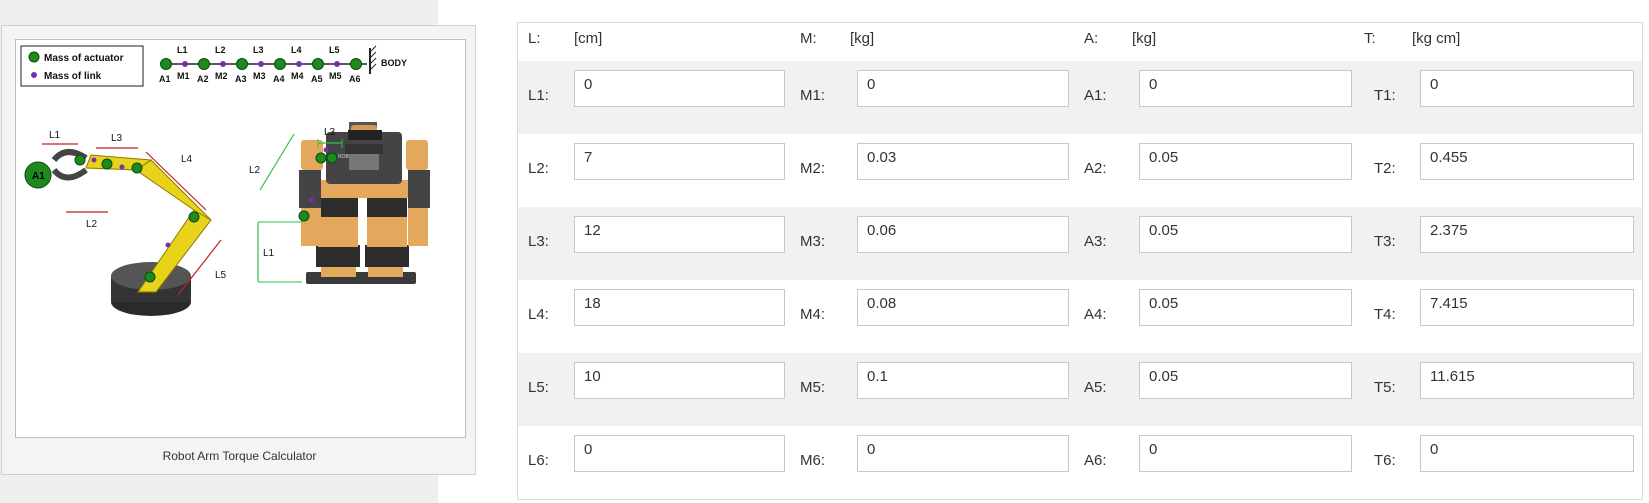 Image resolution: width=1649 pixels, height=503 pixels. I want to click on humanoid-label-l2: L2, so click(255, 170).